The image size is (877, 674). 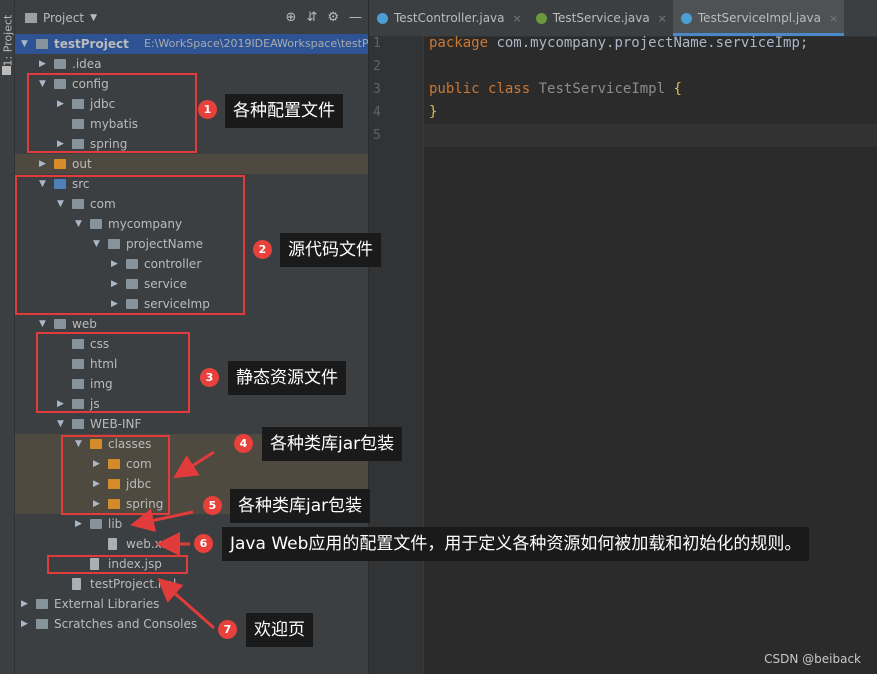 What do you see at coordinates (191, 18) in the screenshot?
I see `project-panel-header: Project ▼ ⊕ ⇵ ⚙ —` at bounding box center [191, 18].